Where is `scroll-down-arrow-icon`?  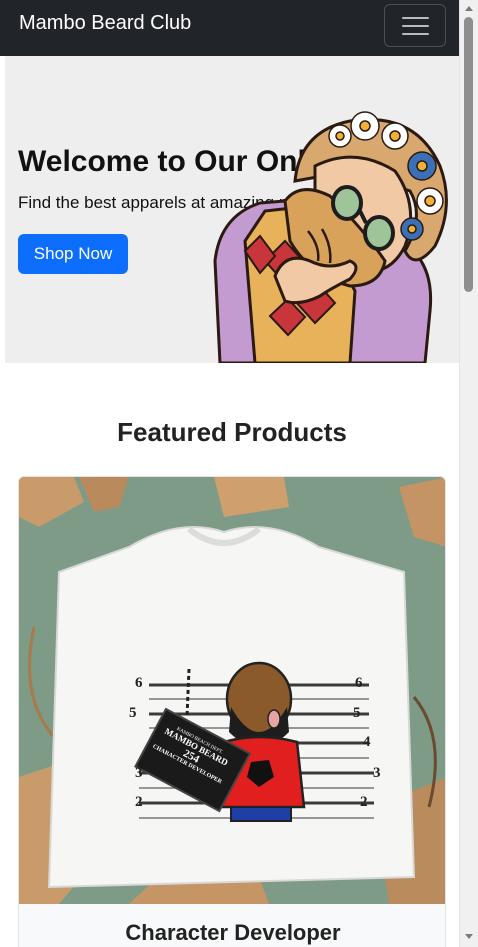
scroll-down-arrow-icon is located at coordinates (469, 936).